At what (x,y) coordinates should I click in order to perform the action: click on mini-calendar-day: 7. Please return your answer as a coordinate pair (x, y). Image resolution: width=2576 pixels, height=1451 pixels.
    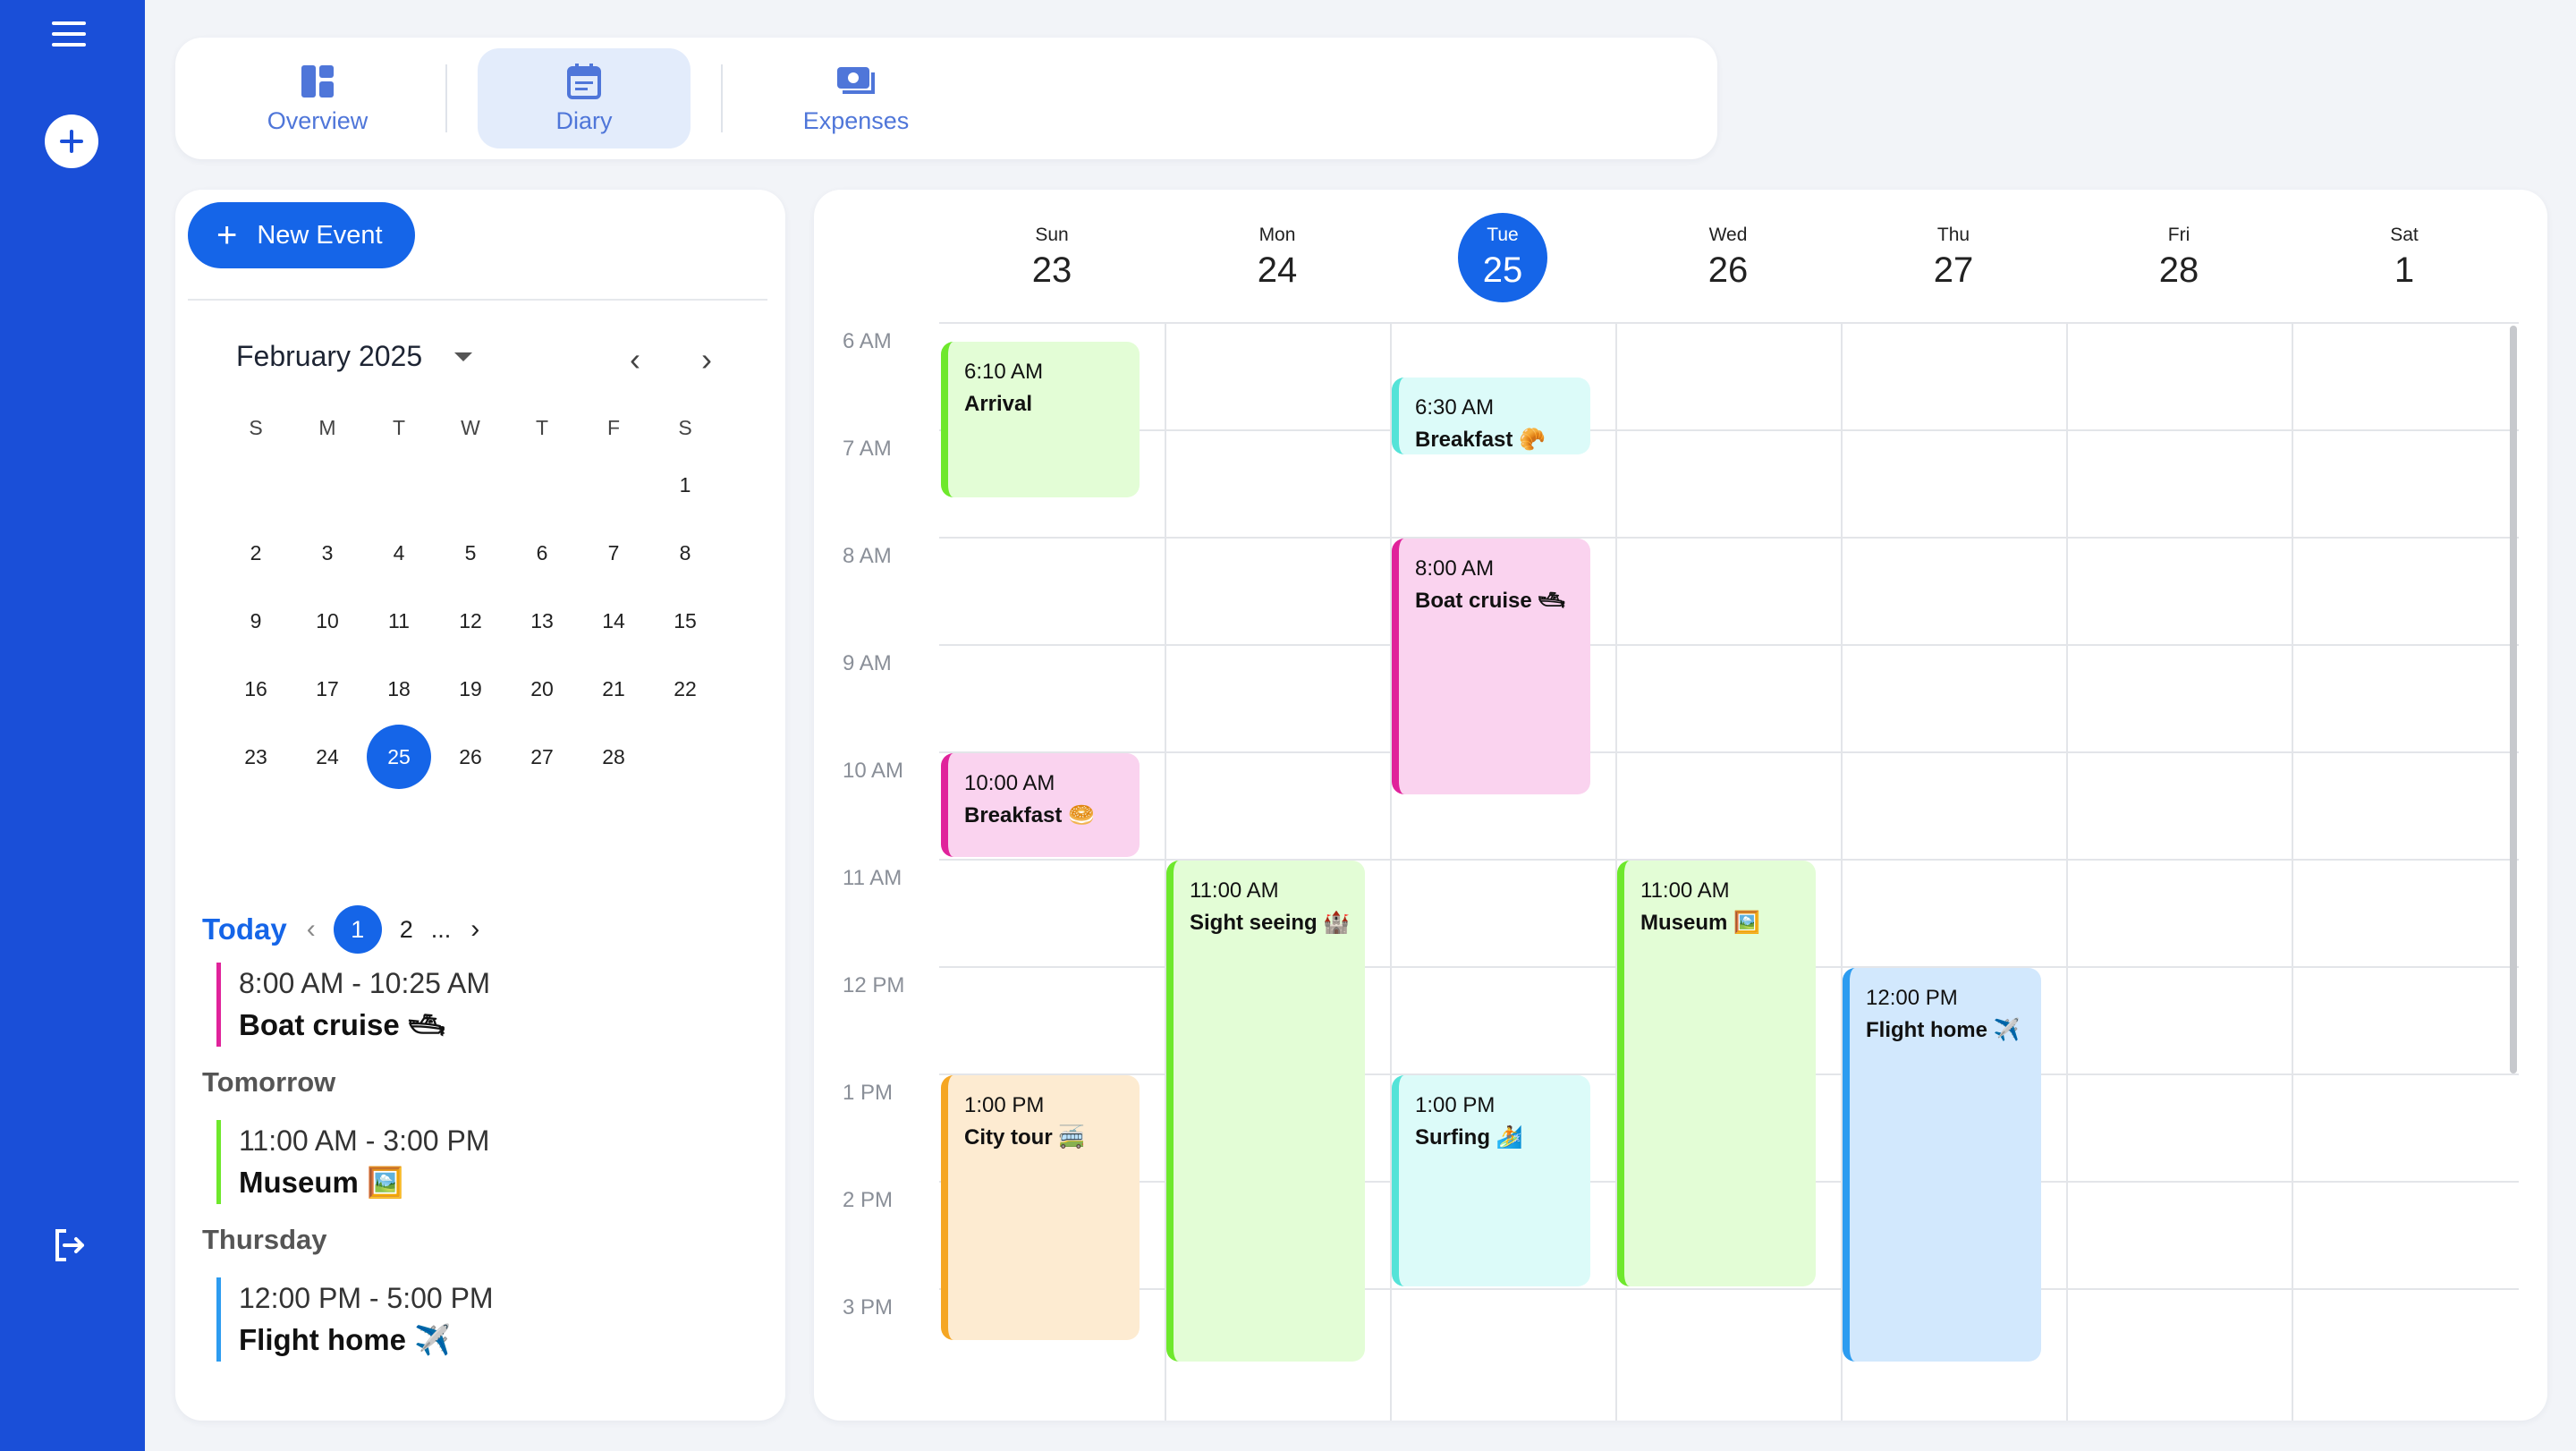
    Looking at the image, I should click on (613, 553).